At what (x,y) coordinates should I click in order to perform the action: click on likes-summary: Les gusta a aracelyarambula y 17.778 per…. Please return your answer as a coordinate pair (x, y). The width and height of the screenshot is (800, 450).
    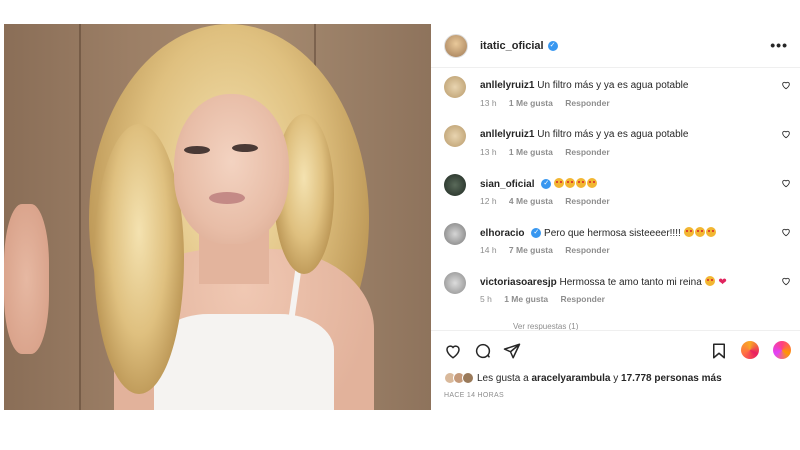
    Looking at the image, I should click on (583, 378).